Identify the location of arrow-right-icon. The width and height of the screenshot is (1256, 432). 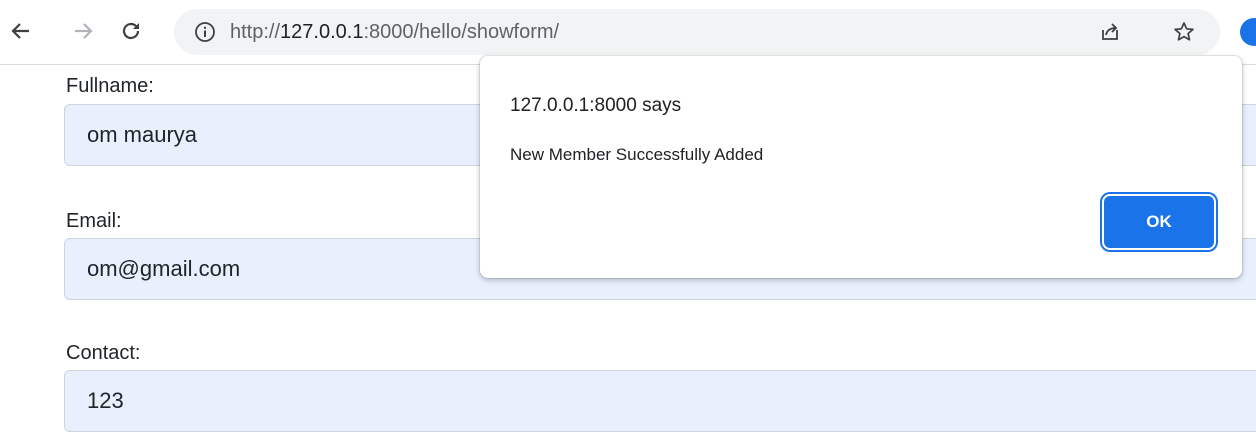
(84, 31).